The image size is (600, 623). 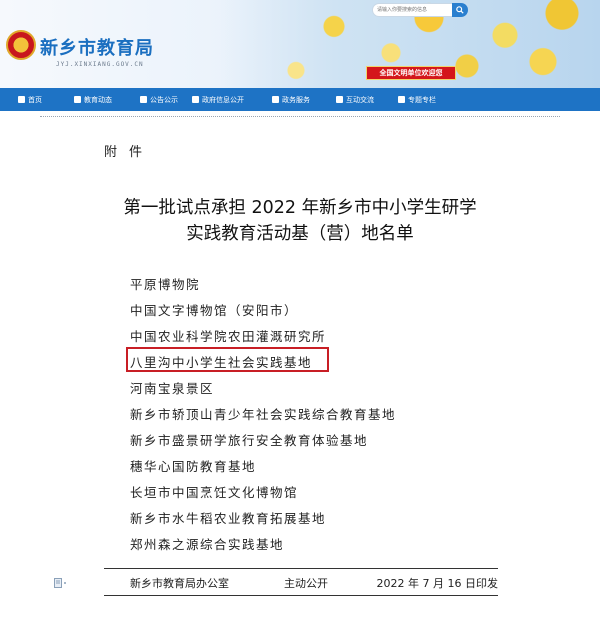 What do you see at coordinates (21, 99) in the screenshot?
I see `home-icon` at bounding box center [21, 99].